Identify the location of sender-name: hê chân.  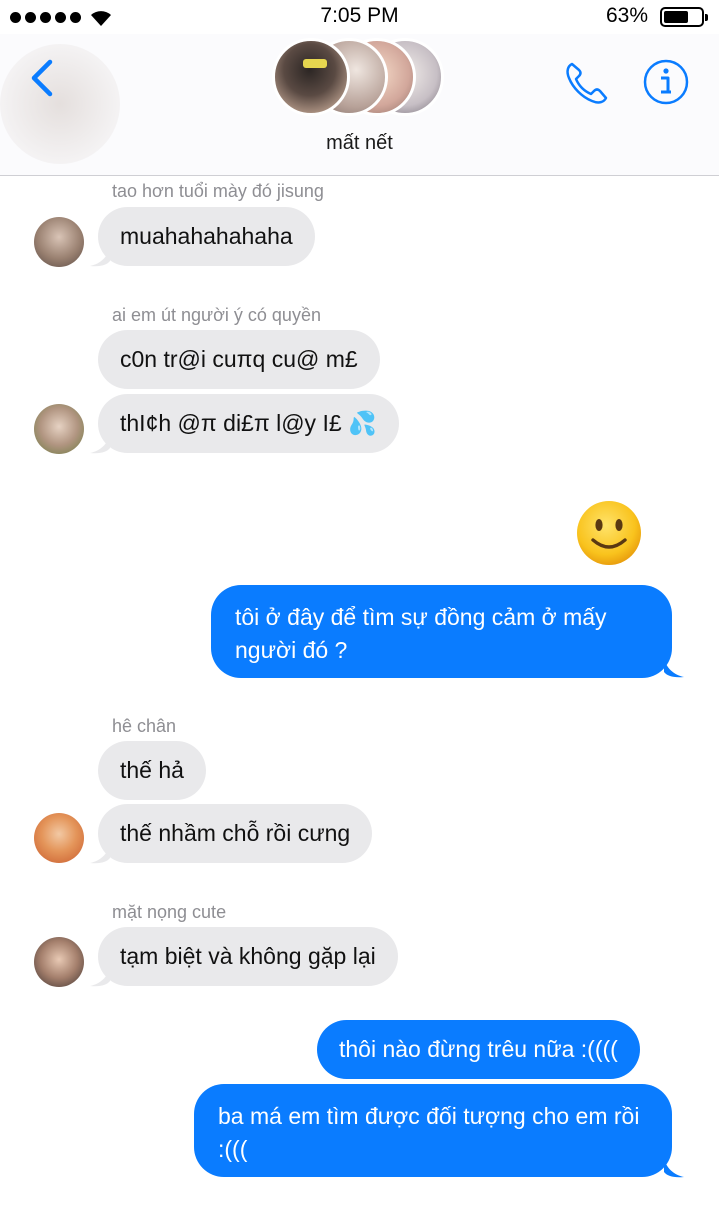
(144, 726).